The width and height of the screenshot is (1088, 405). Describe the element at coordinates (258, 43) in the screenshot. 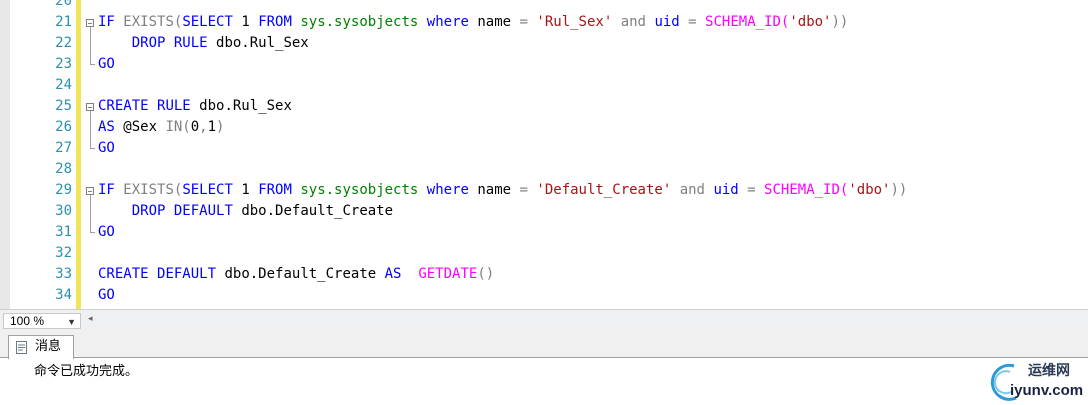

I see `code-token: dbo.Rul_Sex` at that location.